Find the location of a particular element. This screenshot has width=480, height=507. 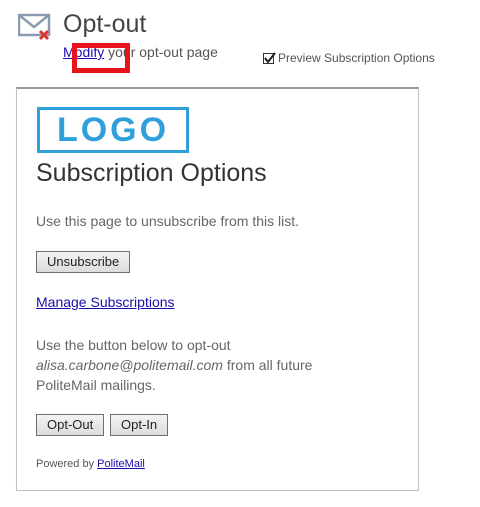

modify-line: Modify your opt-out page is located at coordinates (140, 52).